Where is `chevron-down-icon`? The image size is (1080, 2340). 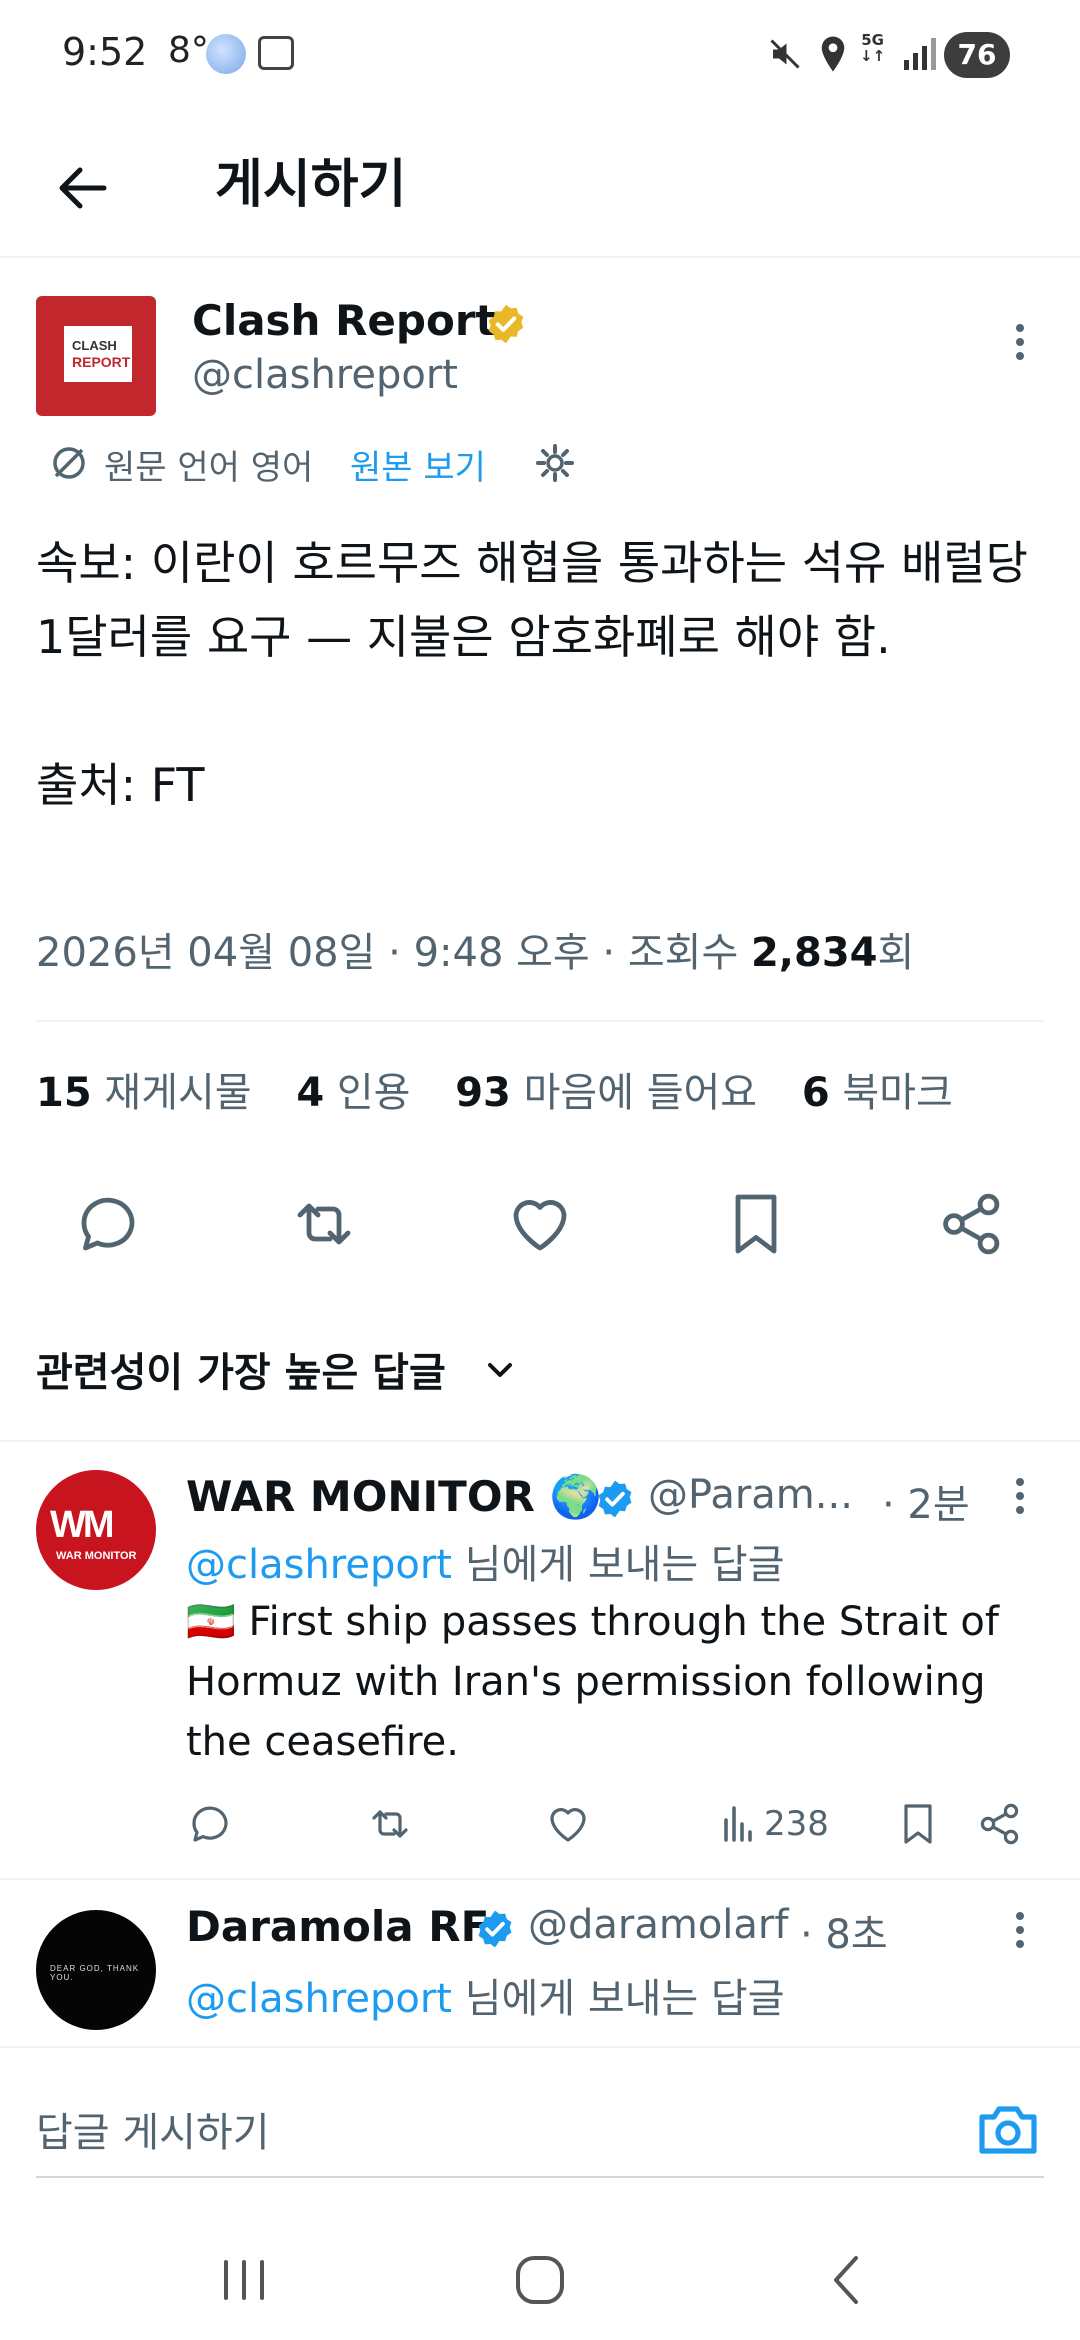
chevron-down-icon is located at coordinates (500, 1370).